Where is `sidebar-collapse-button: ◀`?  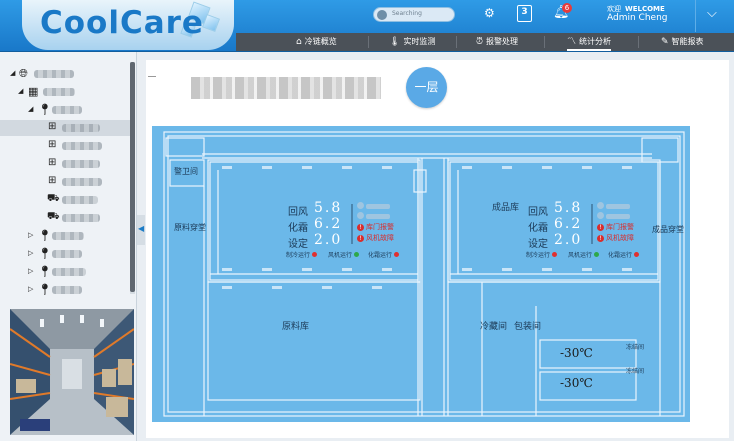
sidebar-collapse-button: ◀ is located at coordinates (141, 230).